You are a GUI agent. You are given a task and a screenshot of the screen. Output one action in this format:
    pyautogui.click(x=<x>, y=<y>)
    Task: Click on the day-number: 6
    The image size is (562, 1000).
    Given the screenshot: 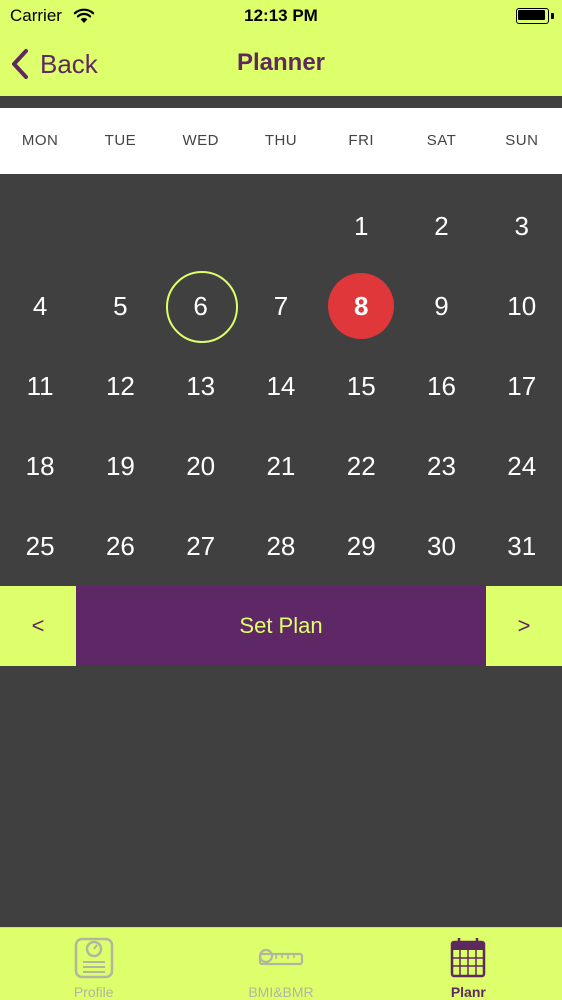 What is the action you would take?
    pyautogui.click(x=200, y=305)
    